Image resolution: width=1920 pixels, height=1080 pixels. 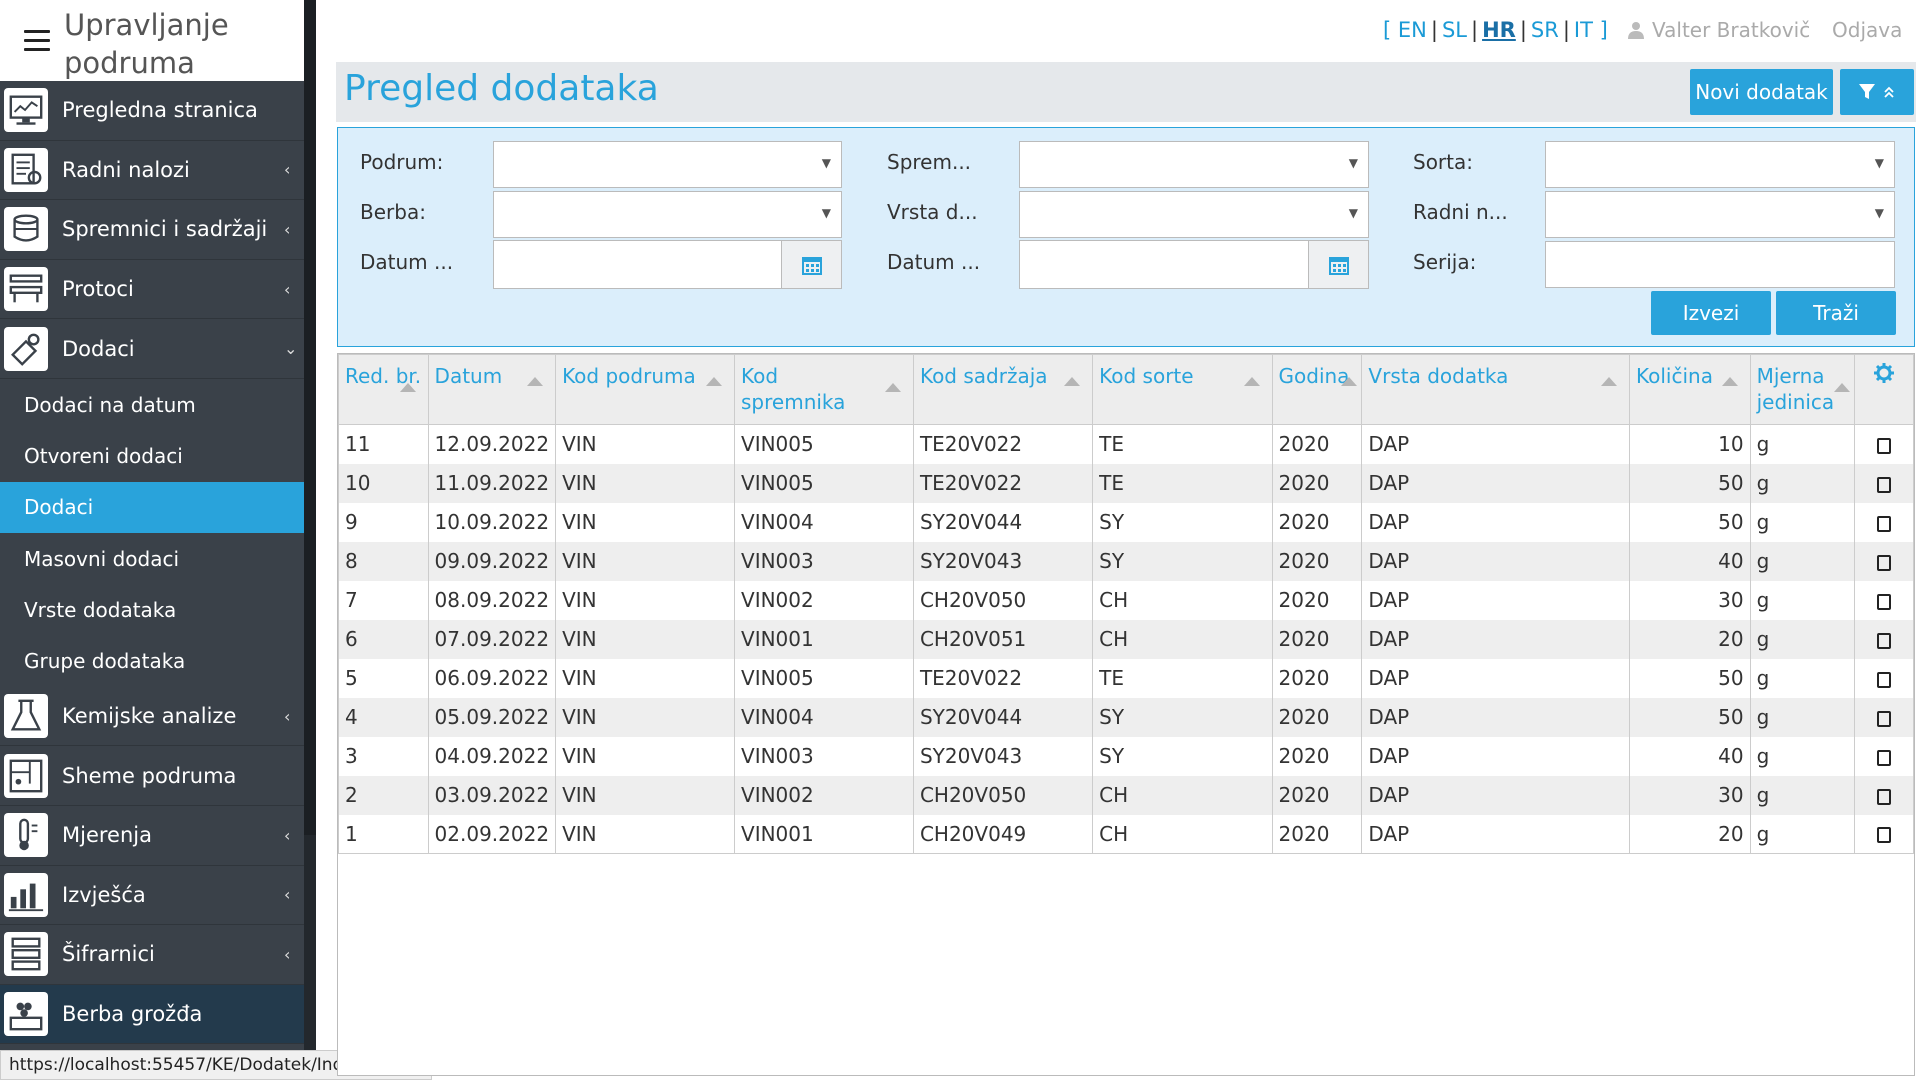 I want to click on table-row: 7 08.09.2022 VIN VIN002 CH20V050 CH 2020 DAP 30 g, so click(x=1126, y=600).